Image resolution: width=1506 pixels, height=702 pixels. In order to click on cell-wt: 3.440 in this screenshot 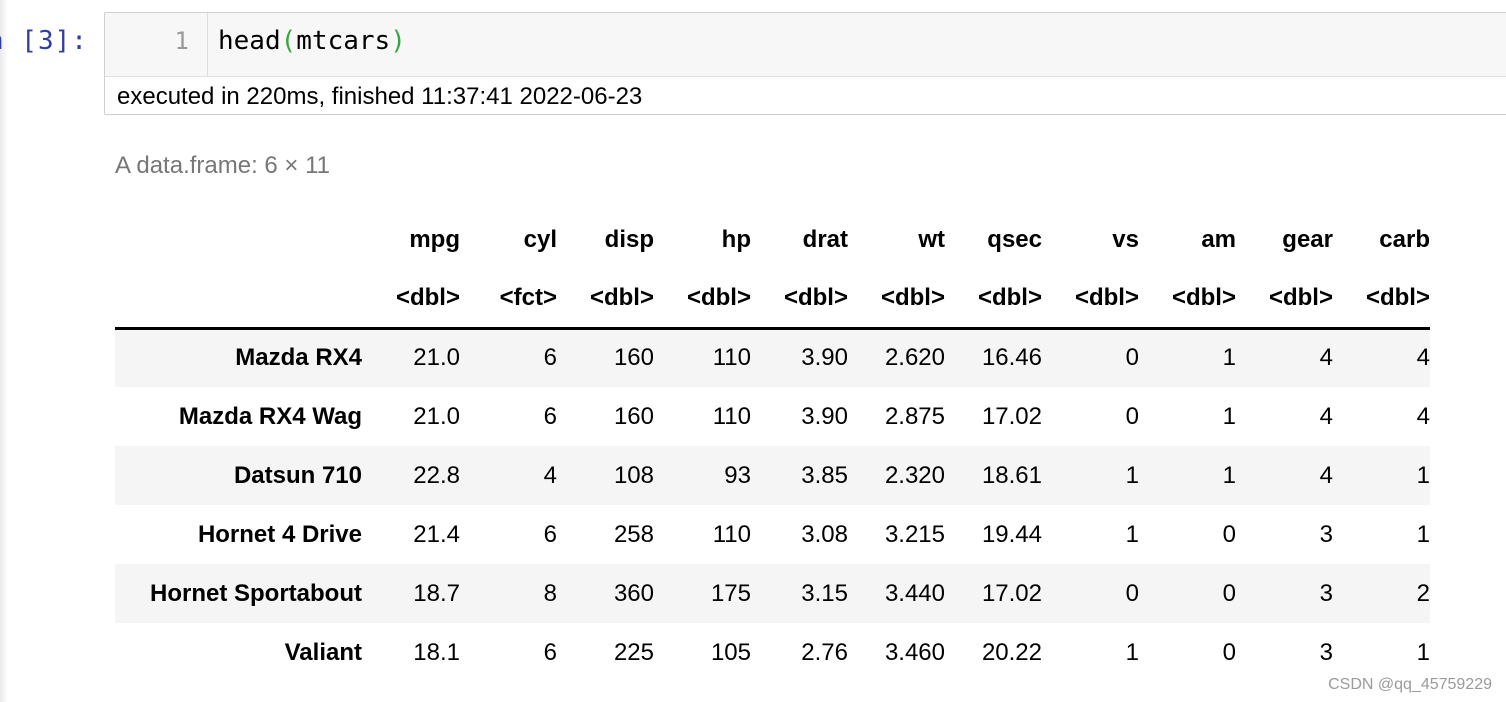, I will do `click(914, 593)`.